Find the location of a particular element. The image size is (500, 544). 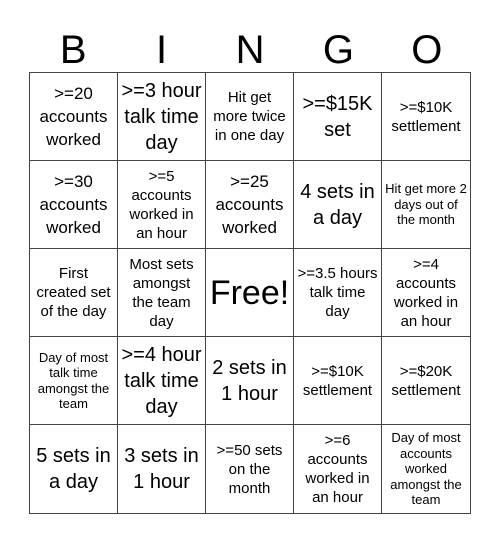

bingo-cell: >=30 accounts worked is located at coordinates (74, 205).